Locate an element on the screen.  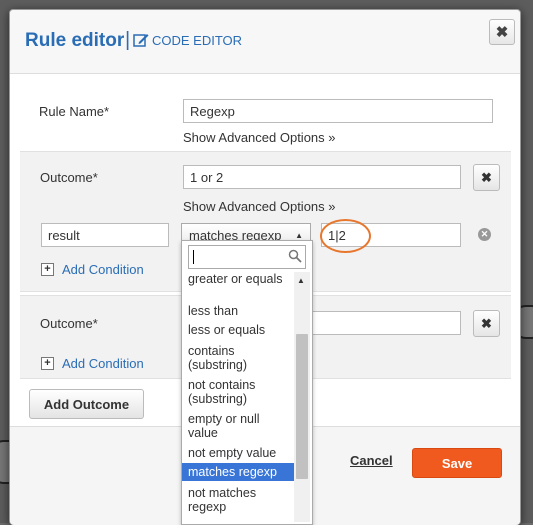
condition-field-input is located at coordinates (105, 235).